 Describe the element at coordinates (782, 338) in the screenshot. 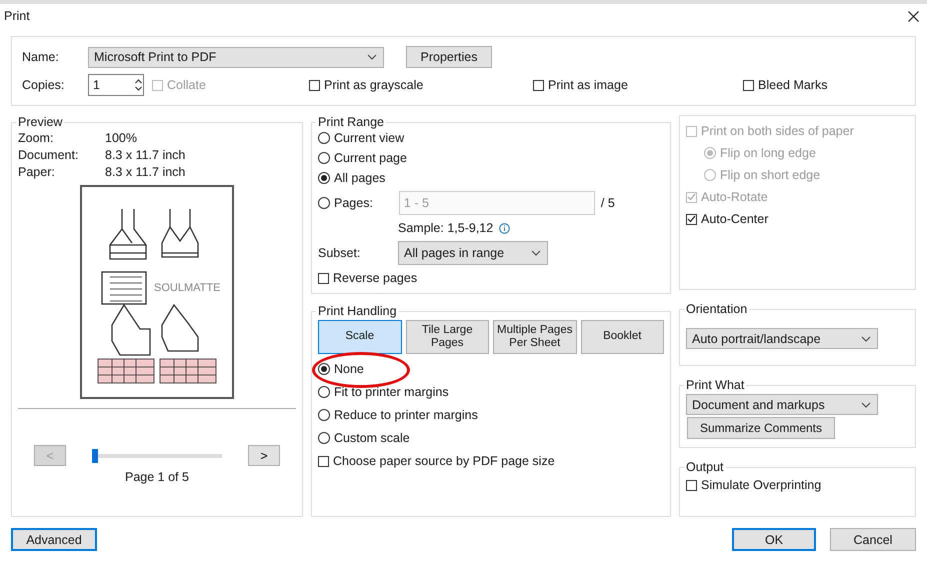

I see `orientation-dropdown: Auto portrait/landscape` at that location.